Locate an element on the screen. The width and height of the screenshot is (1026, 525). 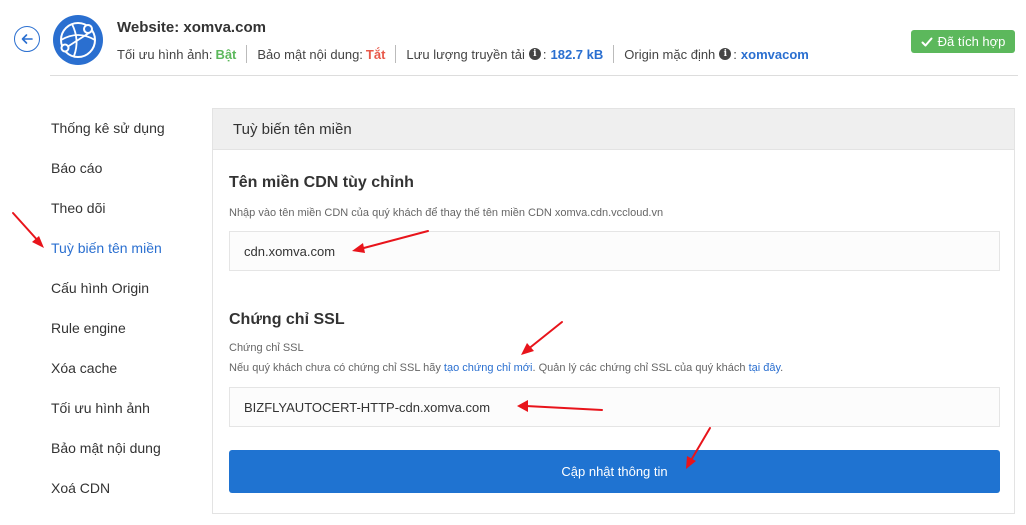
sidebar-item-monitoring: Theo dõi is located at coordinates (126, 208).